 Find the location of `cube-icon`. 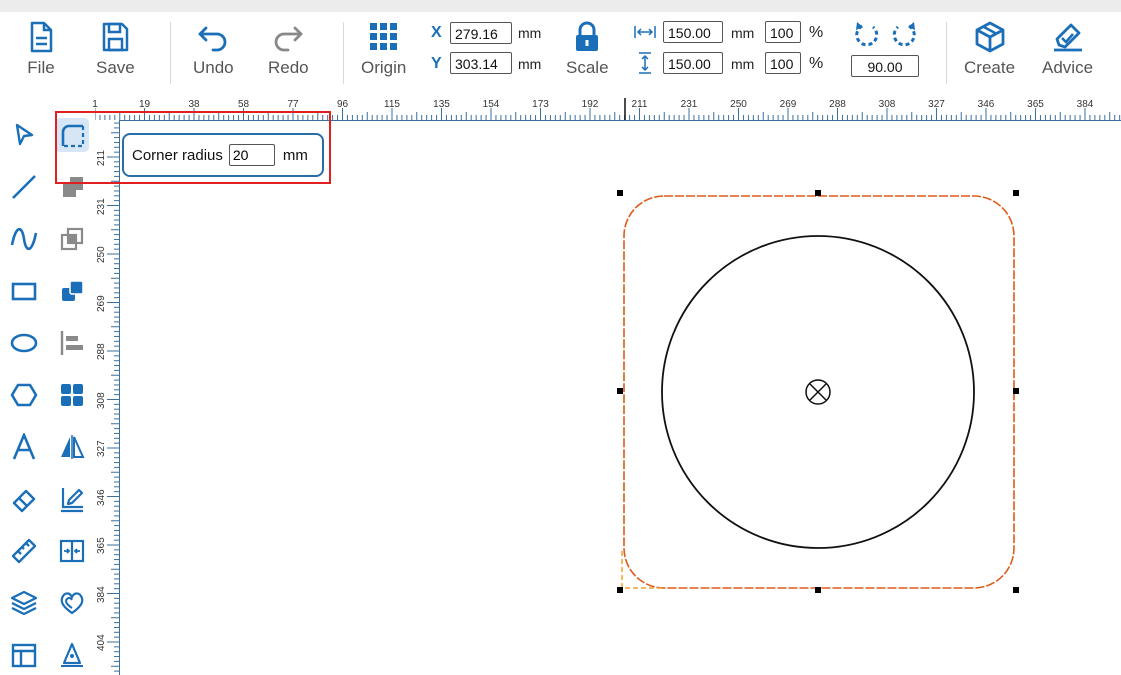

cube-icon is located at coordinates (989, 37).